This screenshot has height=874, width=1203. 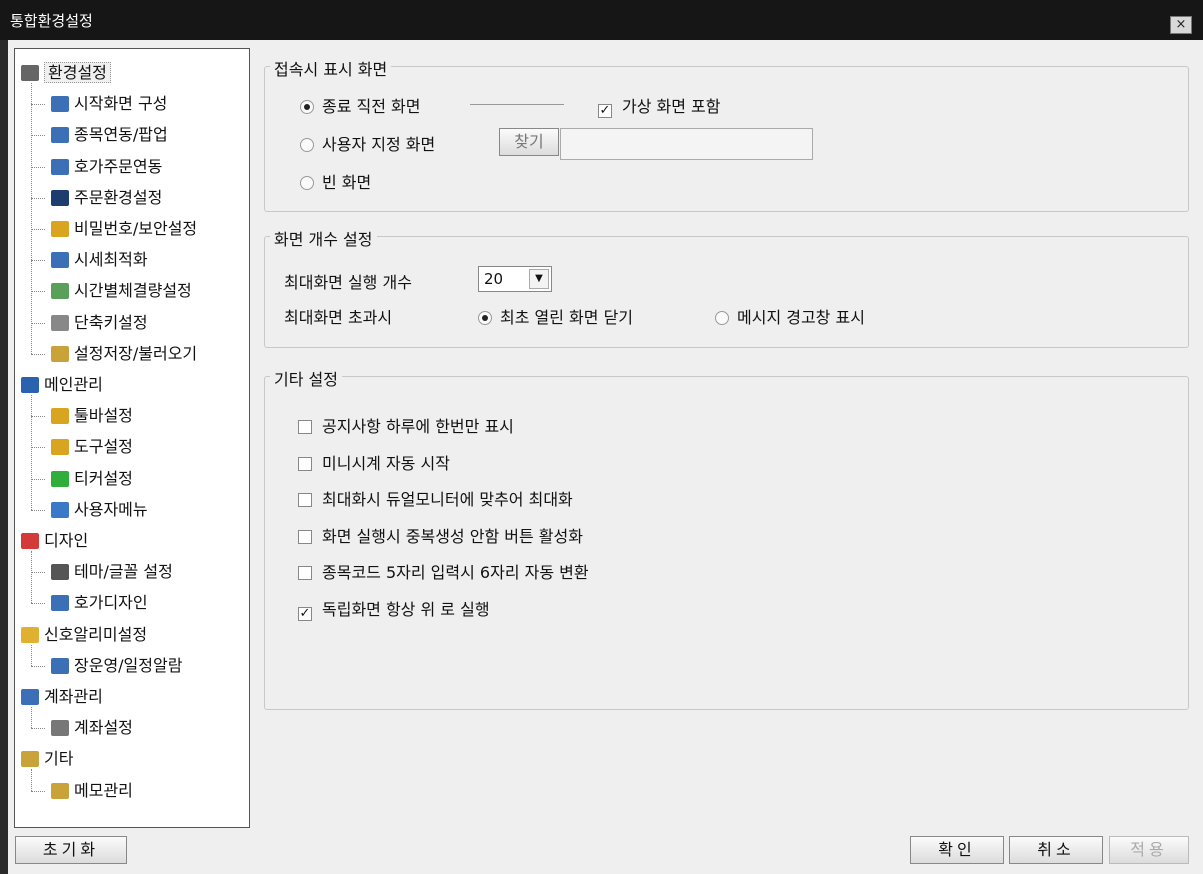 What do you see at coordinates (124, 229) in the screenshot?
I see `tree-subitem: 비밀번호/보안설정` at bounding box center [124, 229].